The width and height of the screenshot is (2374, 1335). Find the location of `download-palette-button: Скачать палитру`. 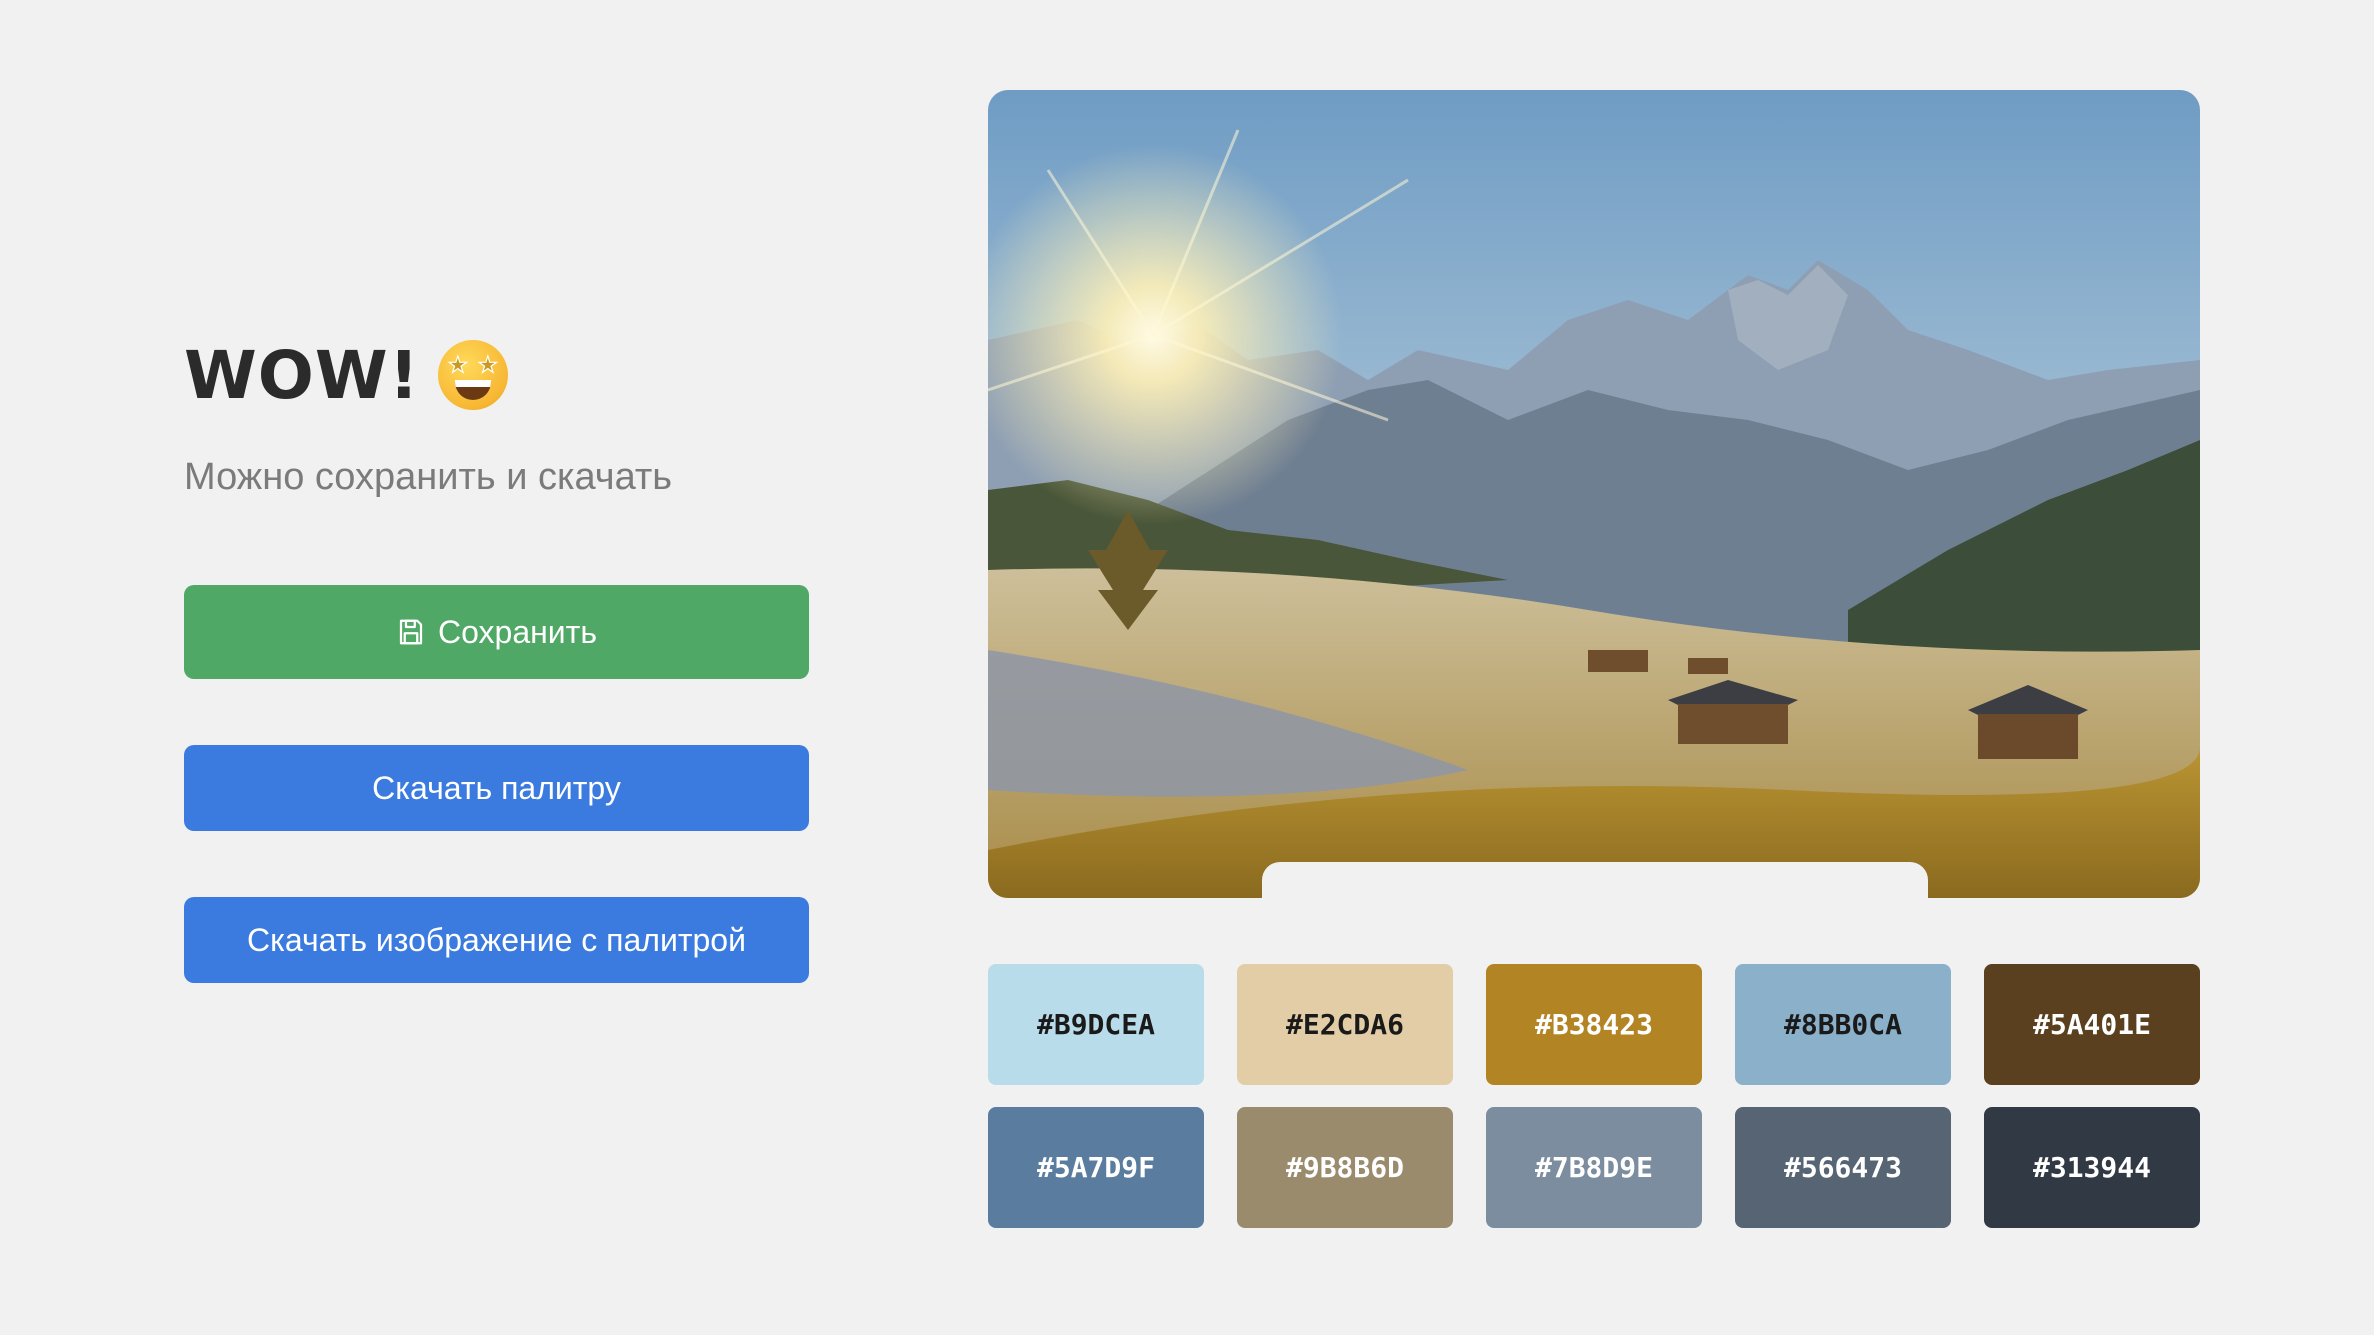

download-palette-button: Скачать палитру is located at coordinates (496, 788).